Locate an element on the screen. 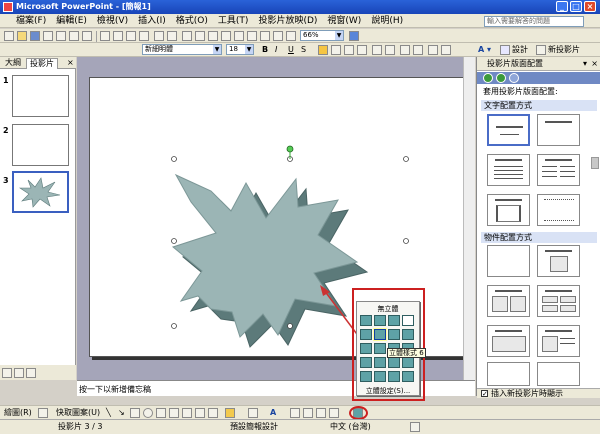  layout-title-only is located at coordinates (558, 130).